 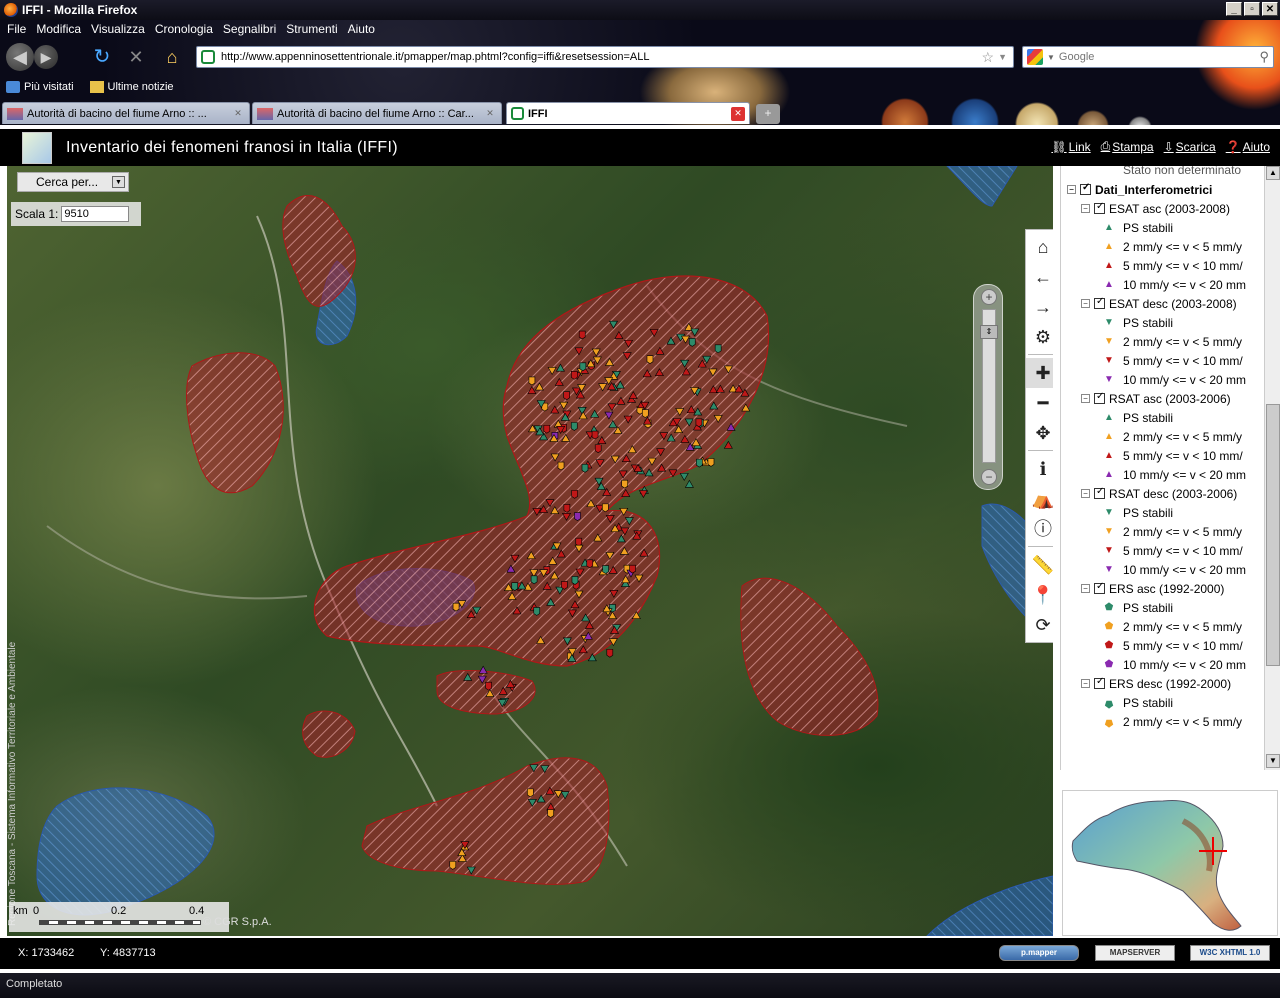 What do you see at coordinates (20, 57) in the screenshot?
I see `back-button: ◀` at bounding box center [20, 57].